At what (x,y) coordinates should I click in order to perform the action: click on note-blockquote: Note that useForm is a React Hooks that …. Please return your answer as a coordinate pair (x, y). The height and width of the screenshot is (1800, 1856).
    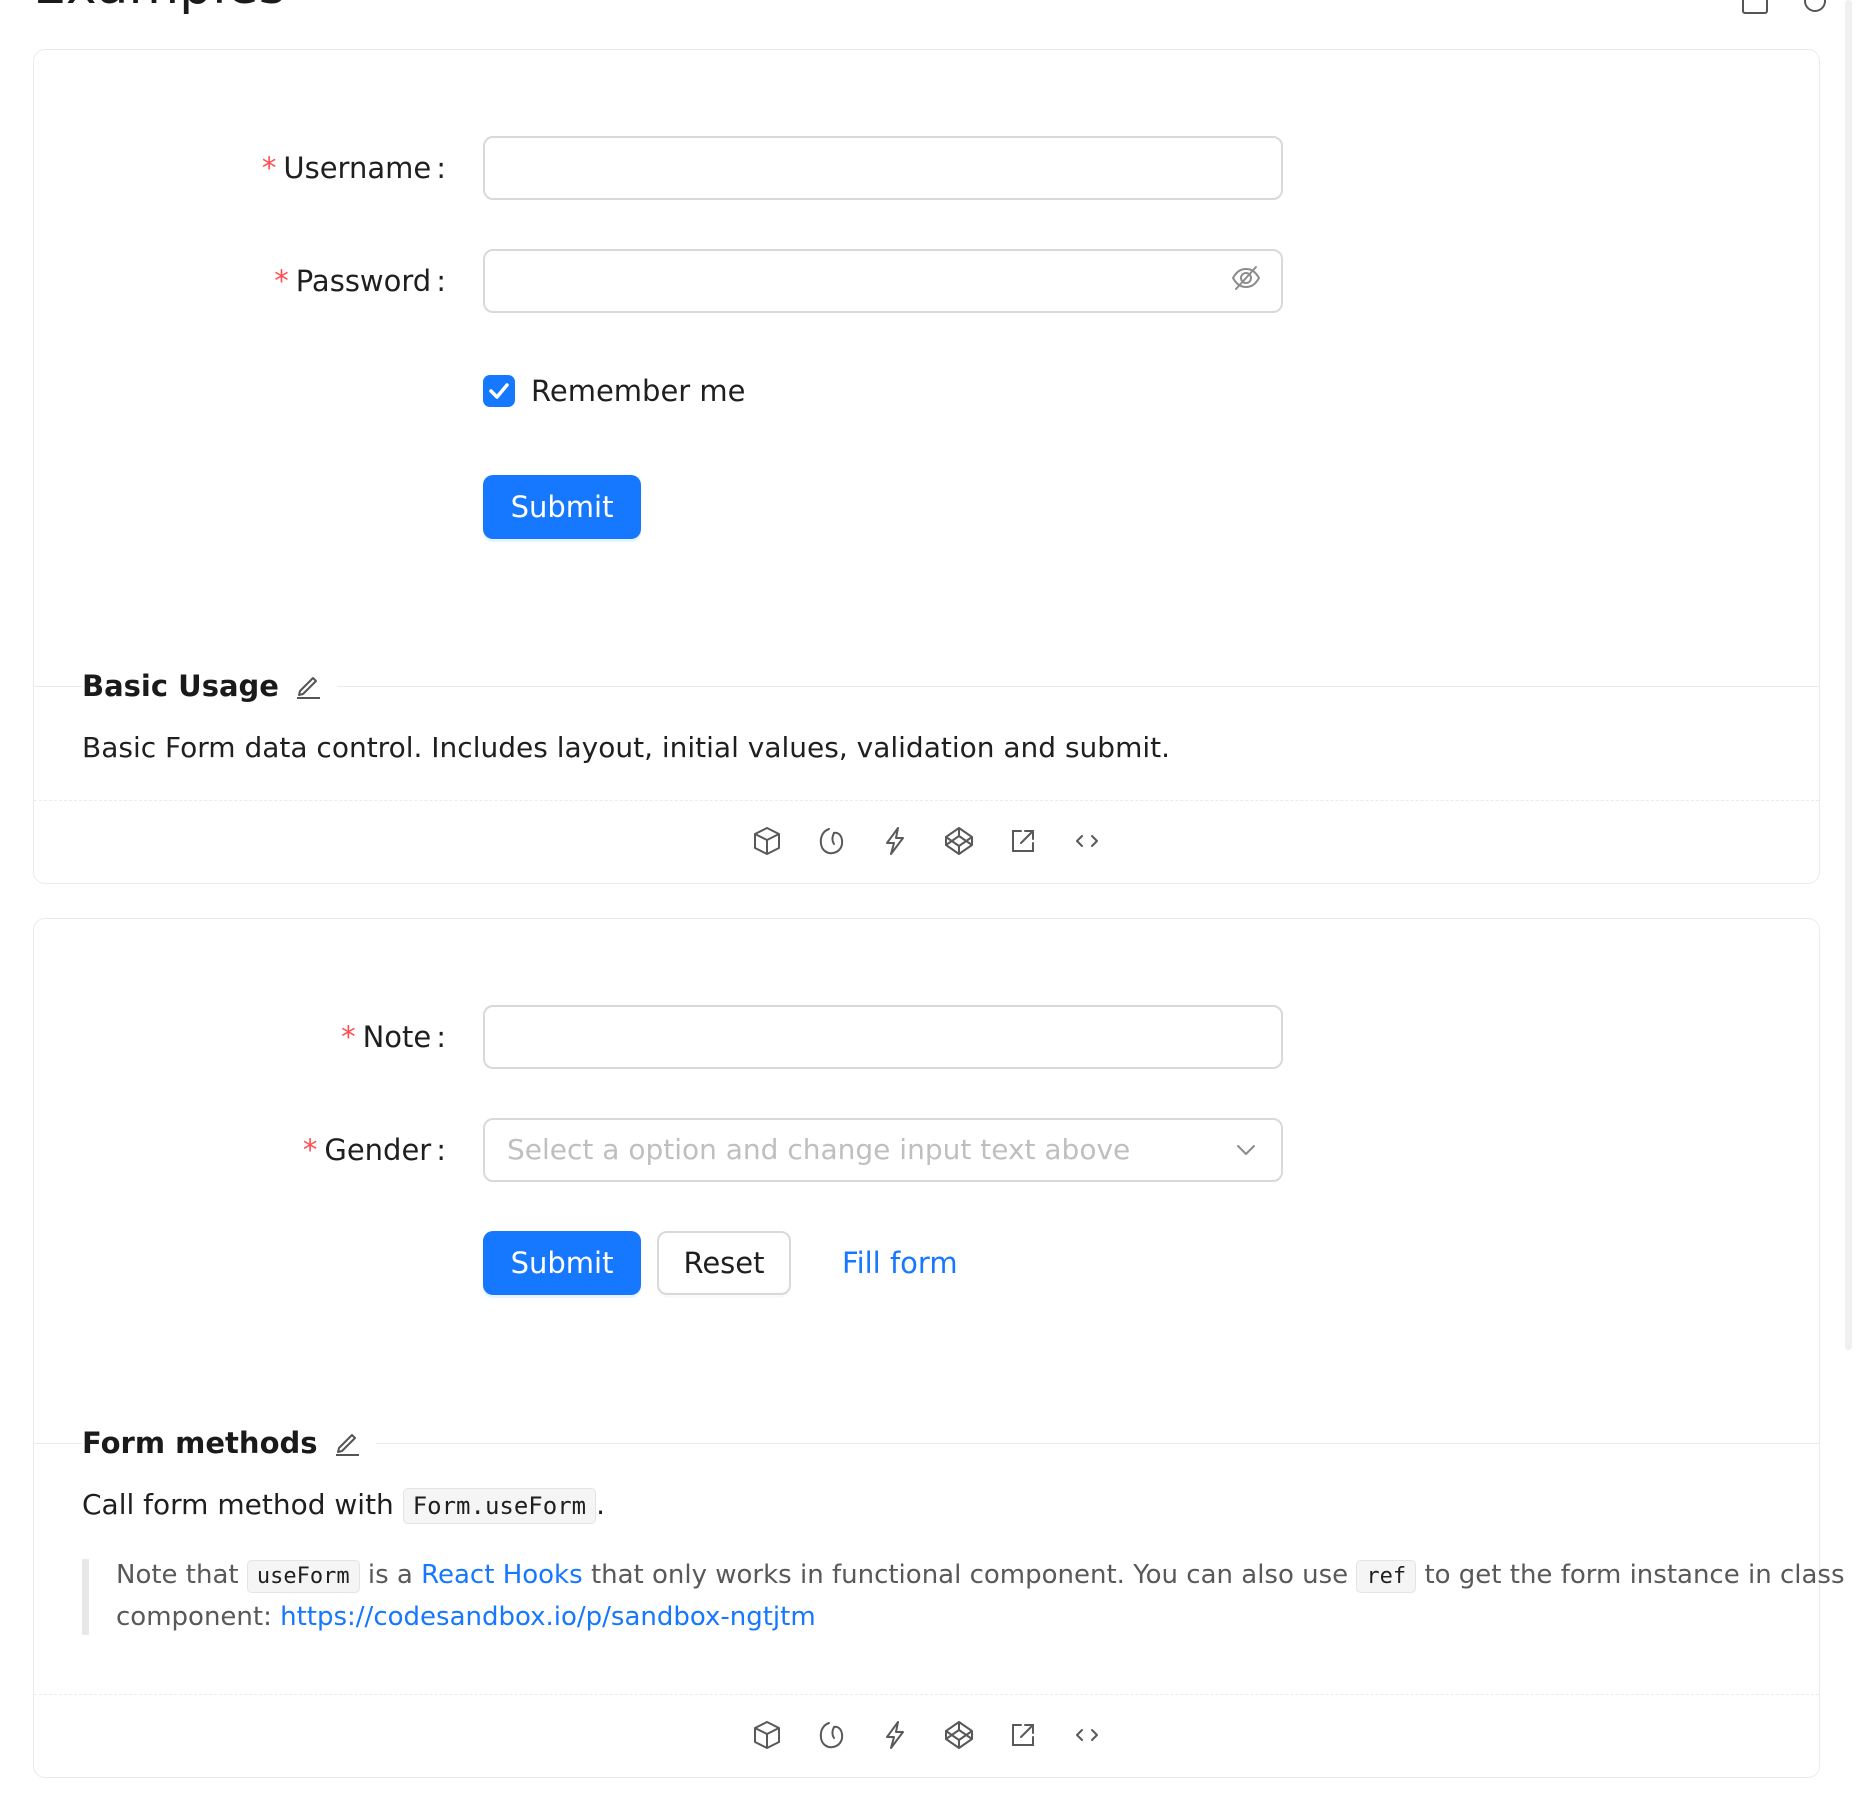
    Looking at the image, I should click on (963, 1597).